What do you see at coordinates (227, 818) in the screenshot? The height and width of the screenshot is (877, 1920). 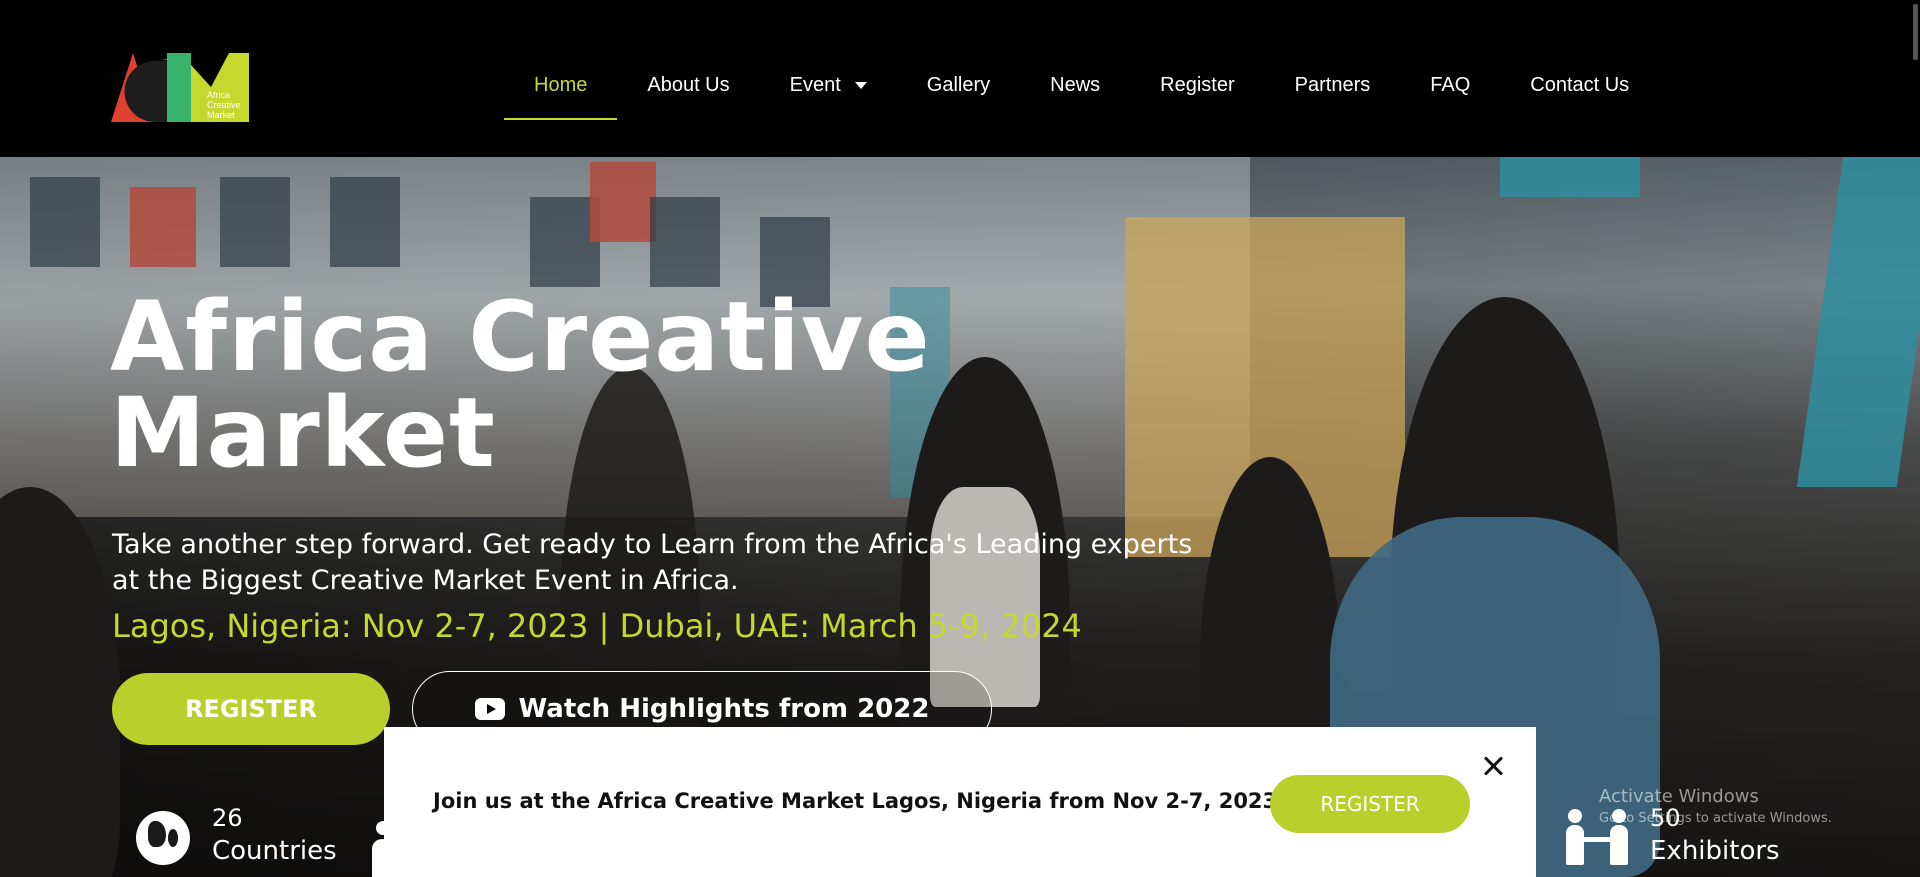 I see `stat-countries-number: 26` at bounding box center [227, 818].